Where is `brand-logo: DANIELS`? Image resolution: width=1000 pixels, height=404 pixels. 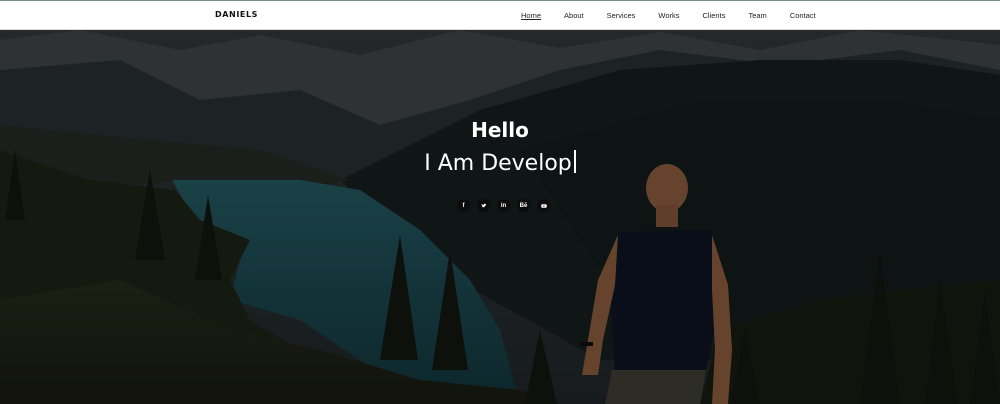 brand-logo: DANIELS is located at coordinates (236, 14).